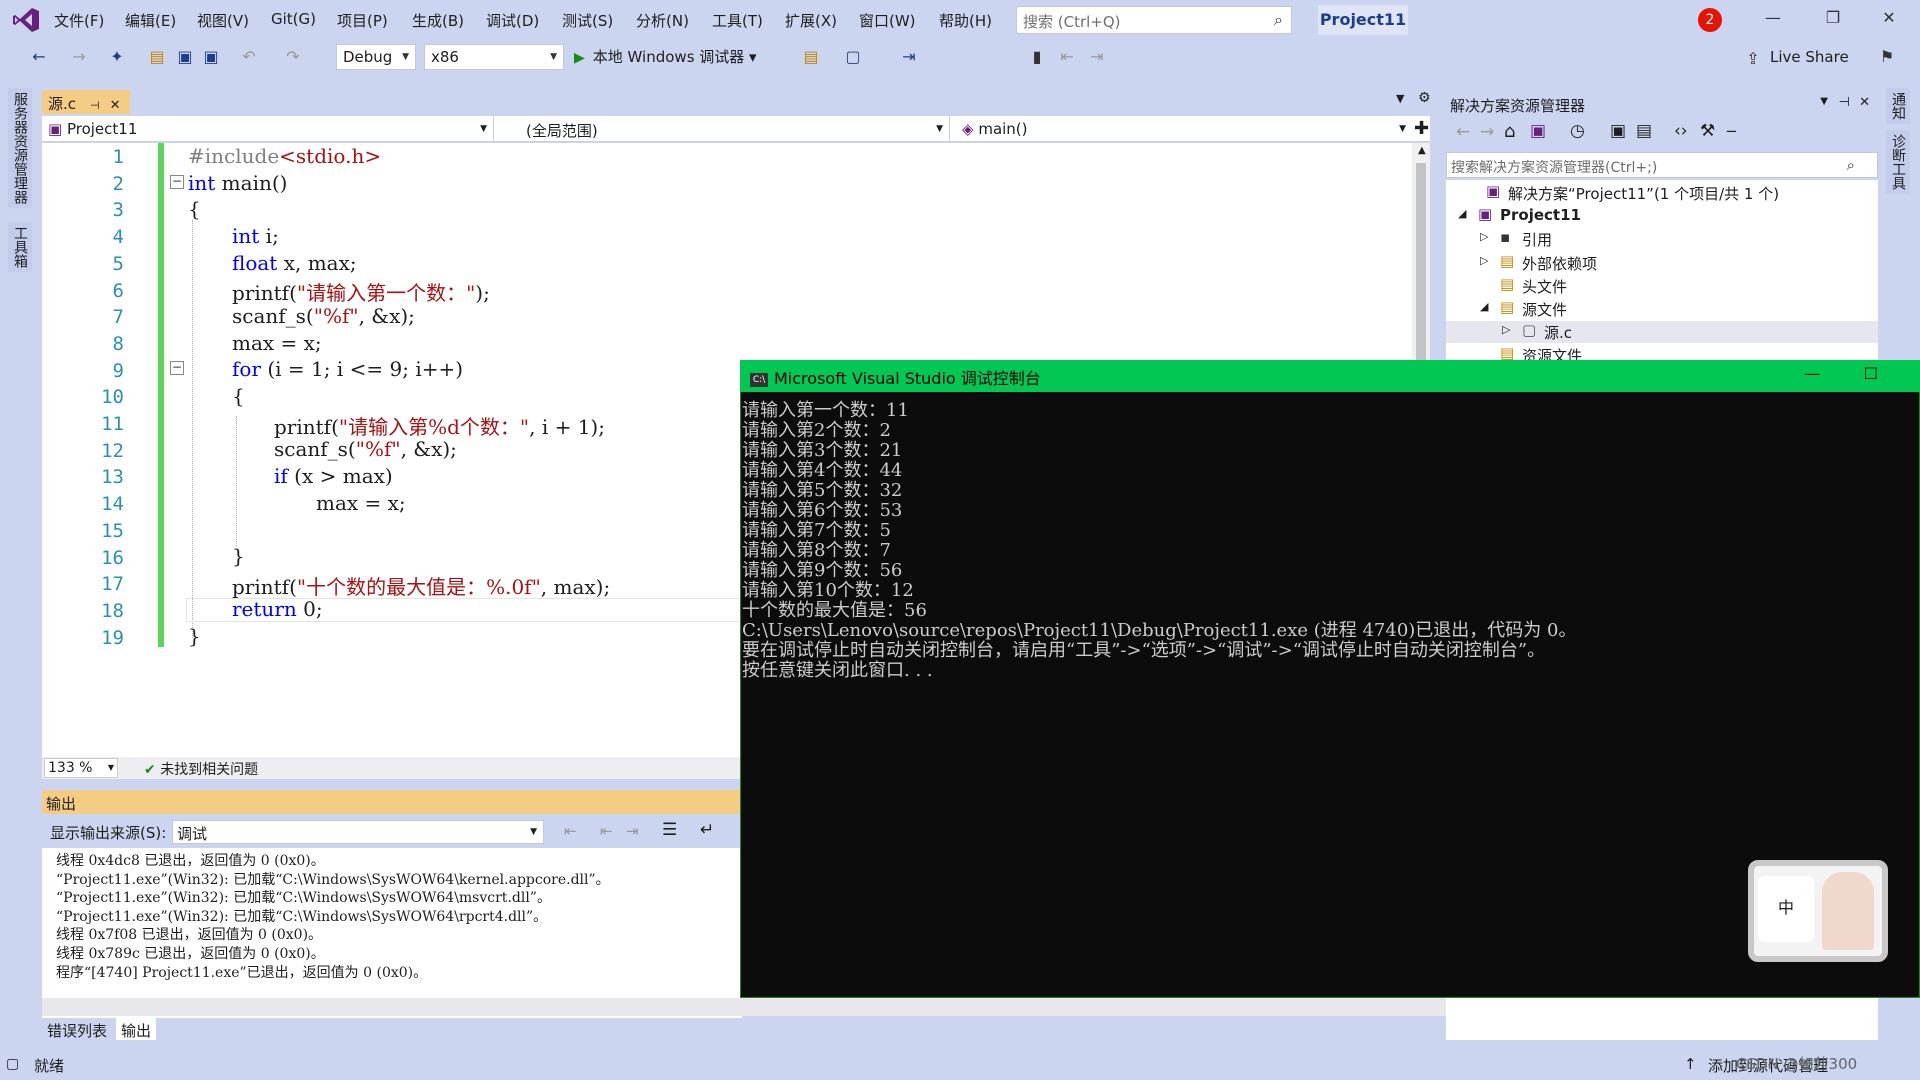  What do you see at coordinates (1887, 57) in the screenshot?
I see `feedback-icon: ⚑` at bounding box center [1887, 57].